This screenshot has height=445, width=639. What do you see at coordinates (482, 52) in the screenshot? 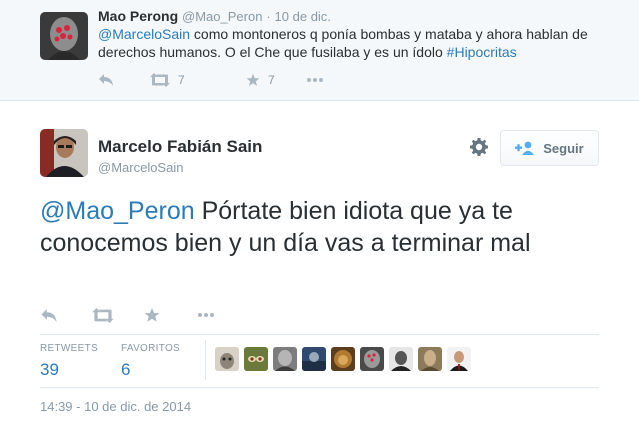
I see `parent-hashtag-link: #Hipocritas` at bounding box center [482, 52].